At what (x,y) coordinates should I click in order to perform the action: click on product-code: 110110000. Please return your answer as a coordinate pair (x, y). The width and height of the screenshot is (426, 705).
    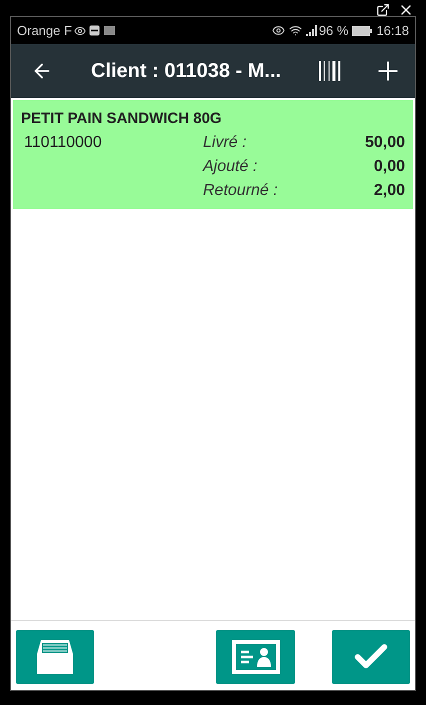
    Looking at the image, I should click on (63, 142).